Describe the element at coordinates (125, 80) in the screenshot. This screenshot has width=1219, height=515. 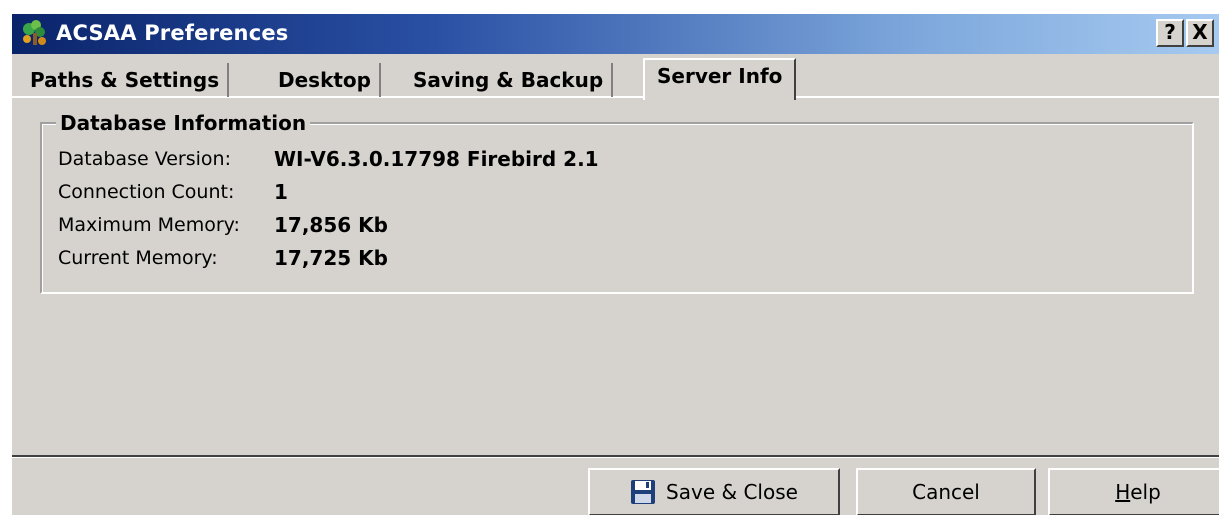
I see `tab-paths-settings: Paths & Settings` at that location.